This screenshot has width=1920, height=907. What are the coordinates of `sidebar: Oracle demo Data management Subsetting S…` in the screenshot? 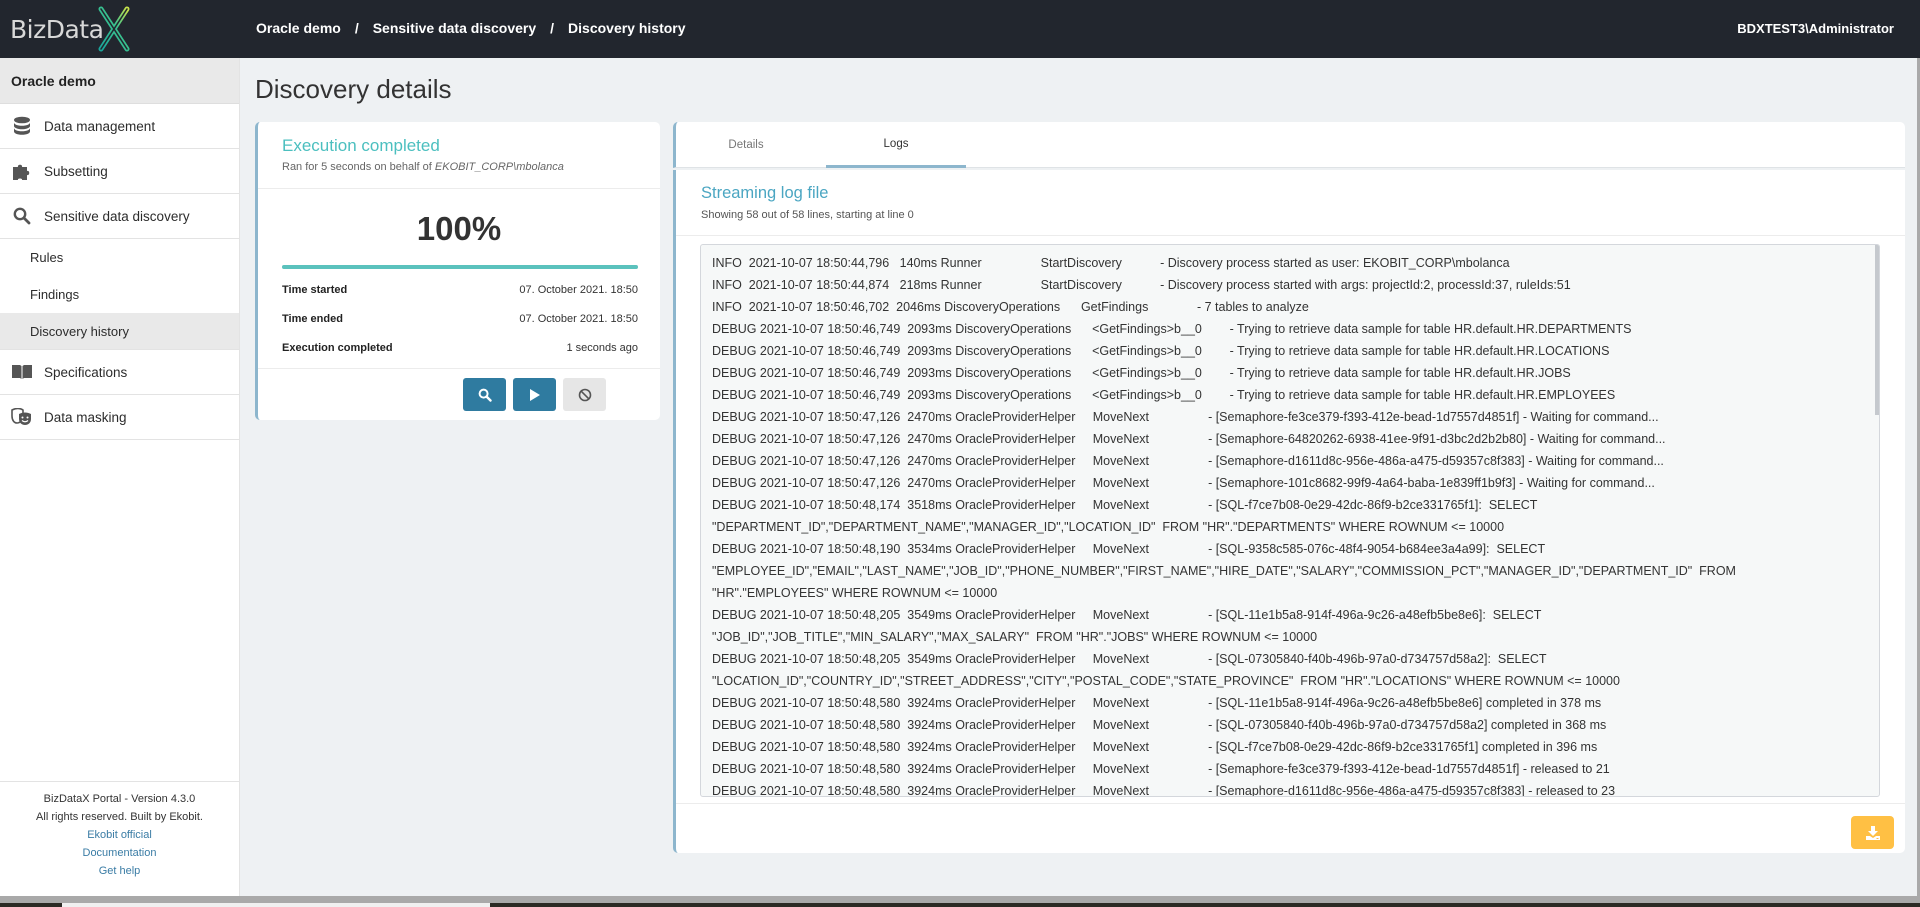 It's located at (120, 477).